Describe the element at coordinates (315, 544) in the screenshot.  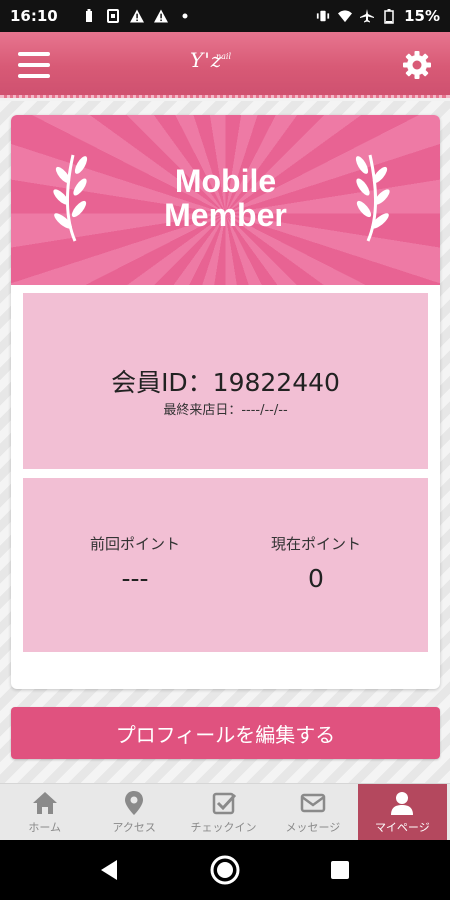
I see `current-points-label: 現在ポイント` at that location.